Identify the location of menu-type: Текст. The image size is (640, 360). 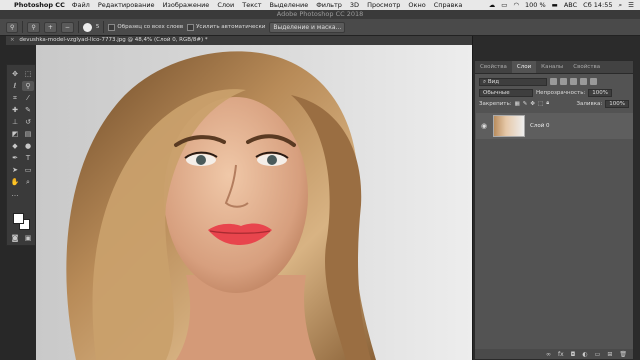
(251, 5).